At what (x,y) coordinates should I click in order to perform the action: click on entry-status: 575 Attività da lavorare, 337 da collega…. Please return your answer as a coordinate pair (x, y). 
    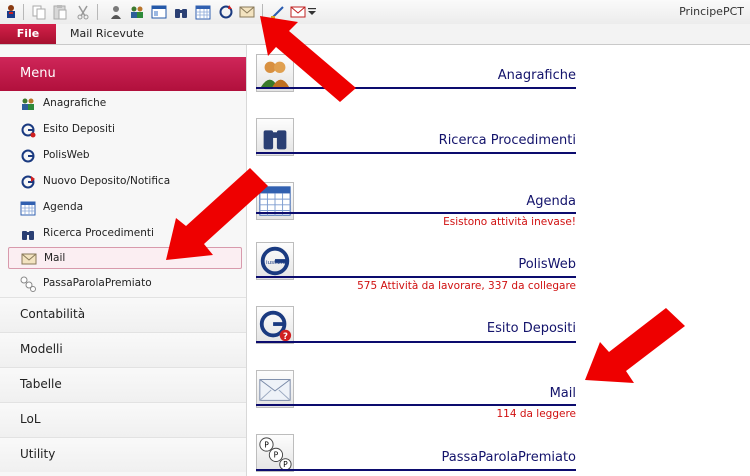
    Looking at the image, I should click on (466, 286).